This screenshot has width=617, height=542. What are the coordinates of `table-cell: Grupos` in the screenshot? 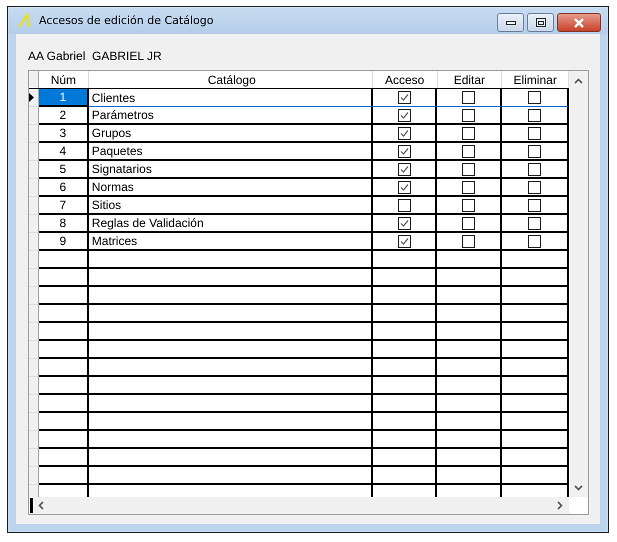 It's located at (230, 134).